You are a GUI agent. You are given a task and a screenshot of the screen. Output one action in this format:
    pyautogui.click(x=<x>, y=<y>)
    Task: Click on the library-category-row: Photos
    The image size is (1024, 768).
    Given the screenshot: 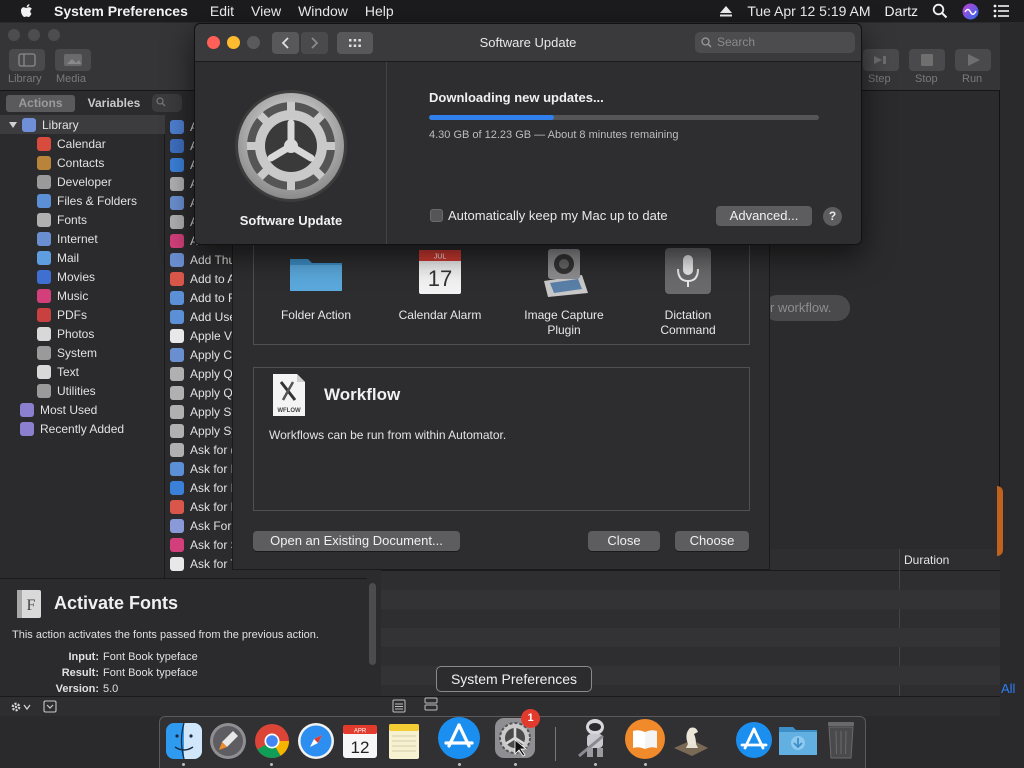 What is the action you would take?
    pyautogui.click(x=82, y=333)
    